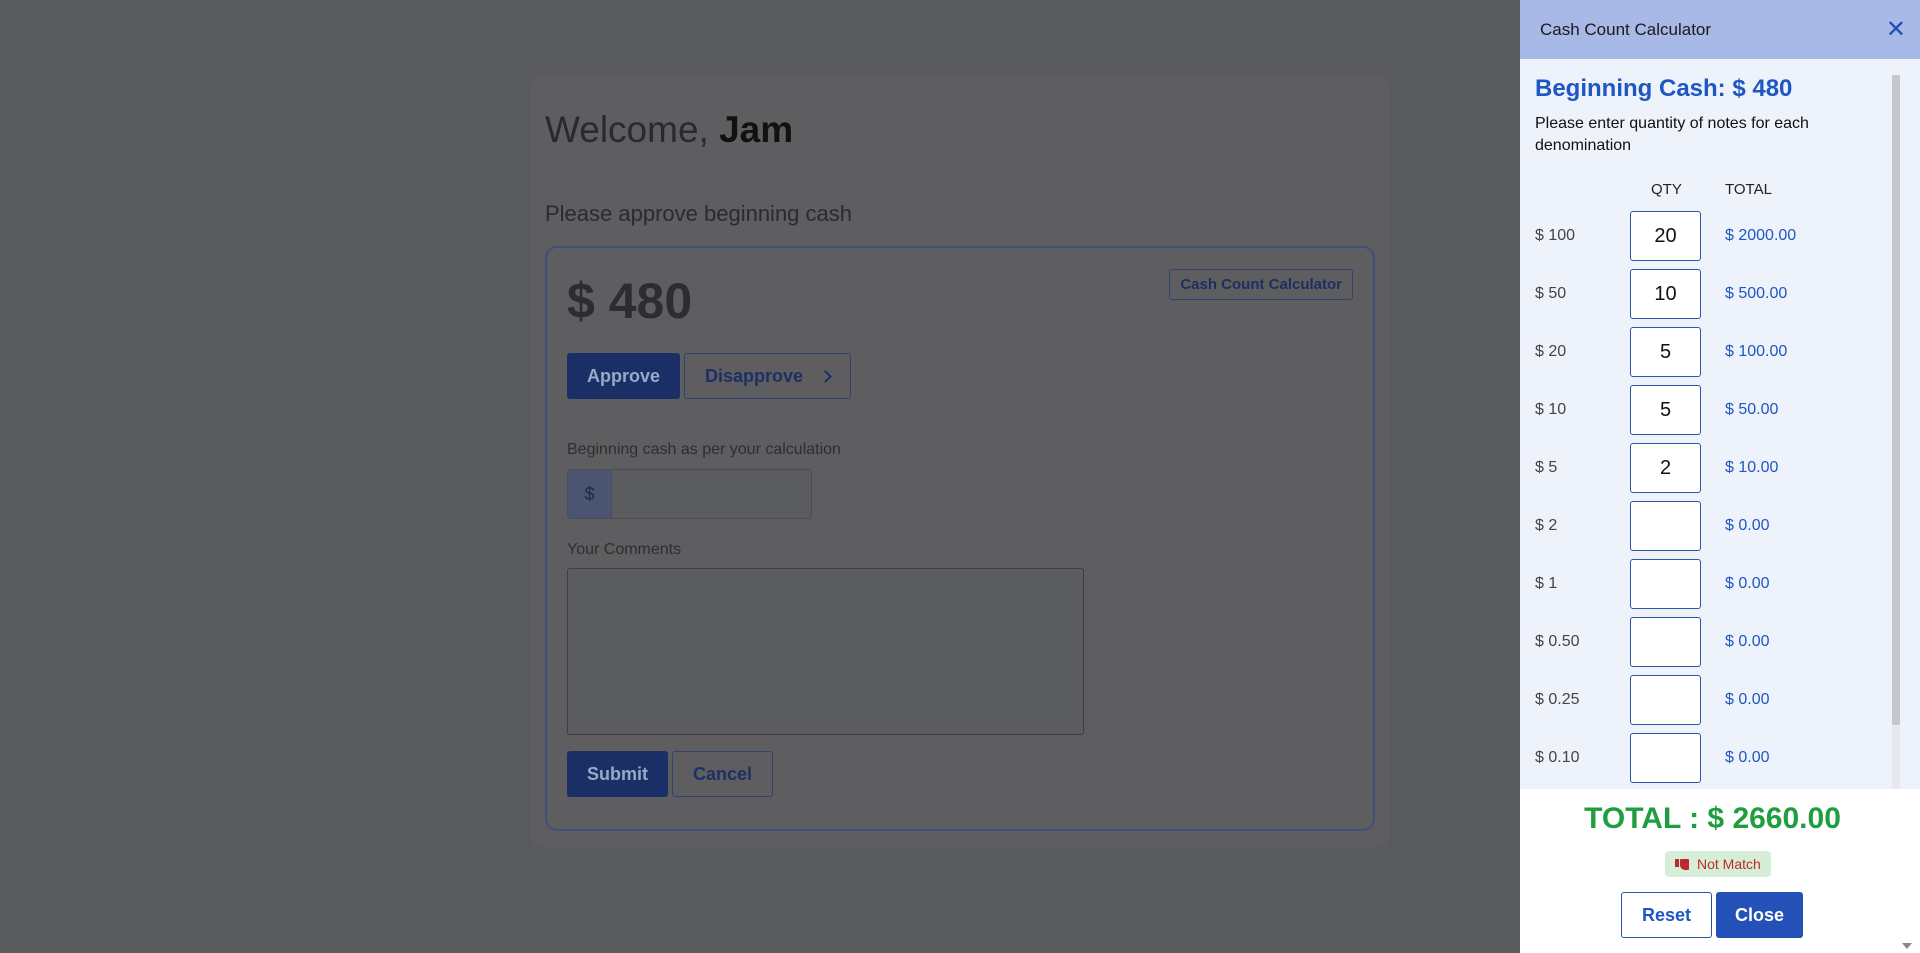  What do you see at coordinates (630, 301) in the screenshot?
I see `beginning-cash-amount: $ 480` at bounding box center [630, 301].